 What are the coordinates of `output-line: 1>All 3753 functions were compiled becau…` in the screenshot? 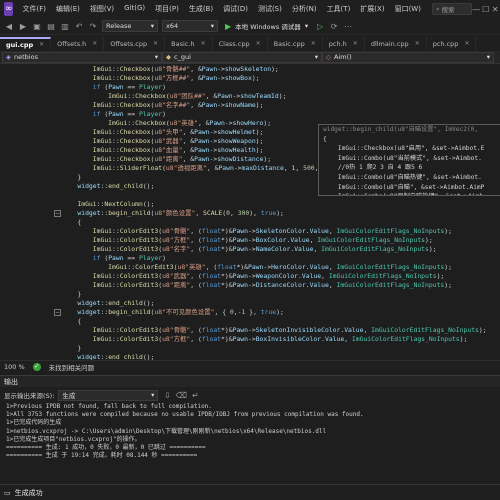 It's located at (185, 415).